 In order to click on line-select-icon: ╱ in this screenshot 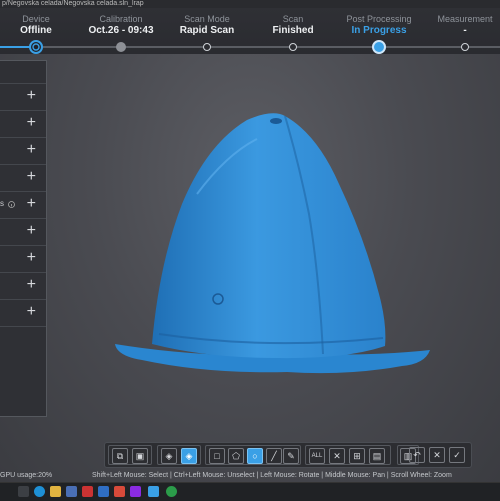, I will do `click(274, 456)`.